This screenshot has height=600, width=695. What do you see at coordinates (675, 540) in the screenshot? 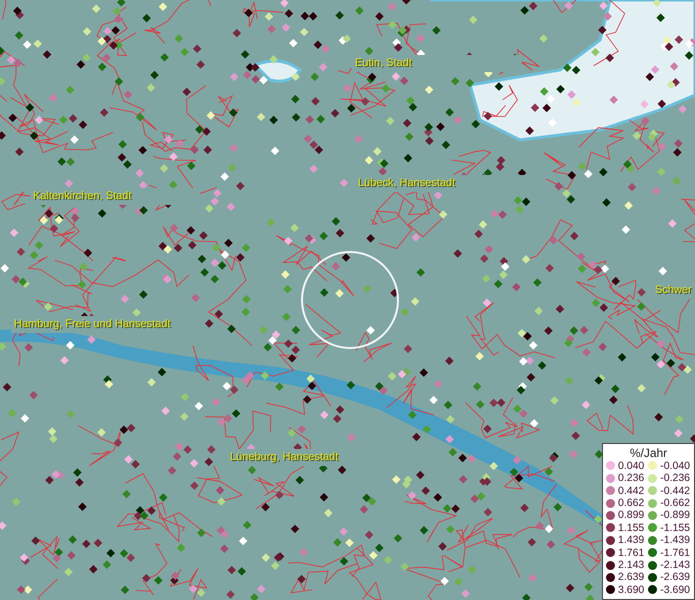
I see `legend-label: -1.439` at bounding box center [675, 540].